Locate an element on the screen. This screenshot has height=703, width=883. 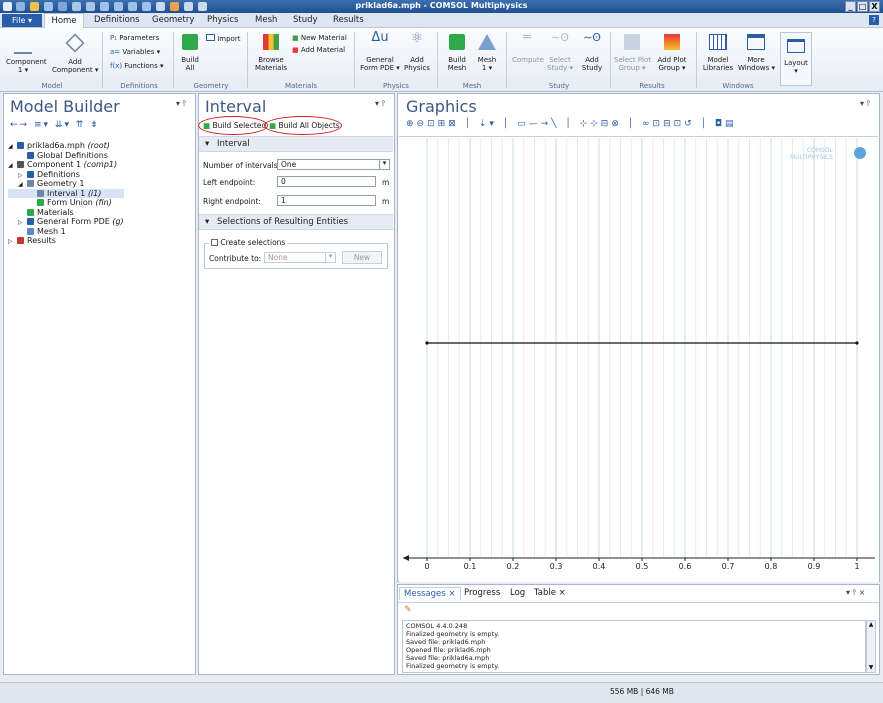
show-all-icon: ⊡ is located at coordinates (658, 124).